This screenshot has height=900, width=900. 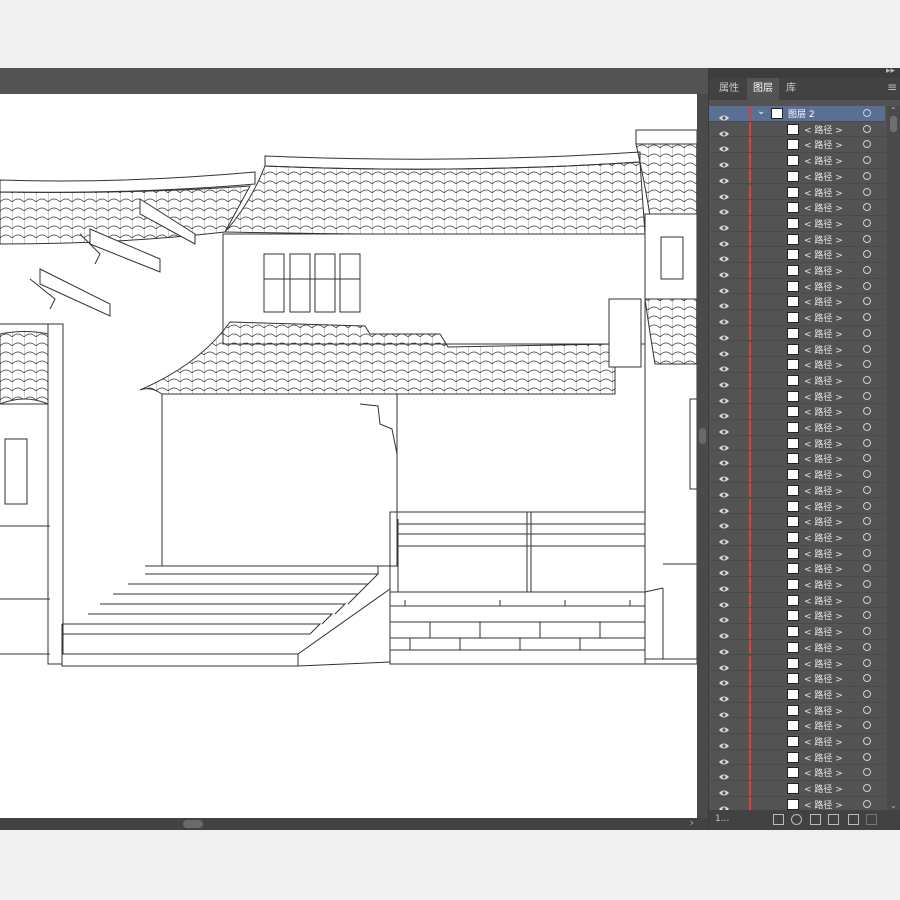 What do you see at coordinates (778, 819) in the screenshot?
I see `export-icon` at bounding box center [778, 819].